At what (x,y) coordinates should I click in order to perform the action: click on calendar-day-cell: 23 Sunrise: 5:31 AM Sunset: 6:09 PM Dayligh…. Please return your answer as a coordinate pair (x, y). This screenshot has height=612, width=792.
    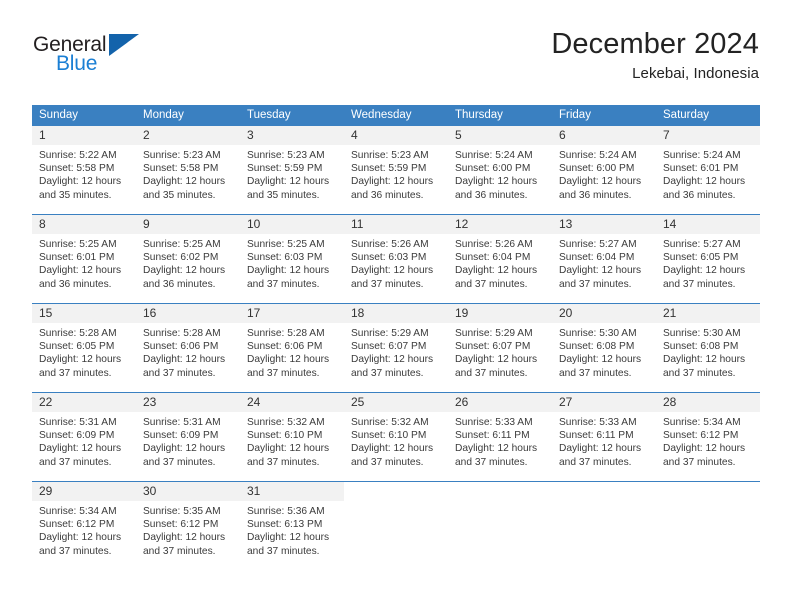
    Looking at the image, I should click on (188, 437).